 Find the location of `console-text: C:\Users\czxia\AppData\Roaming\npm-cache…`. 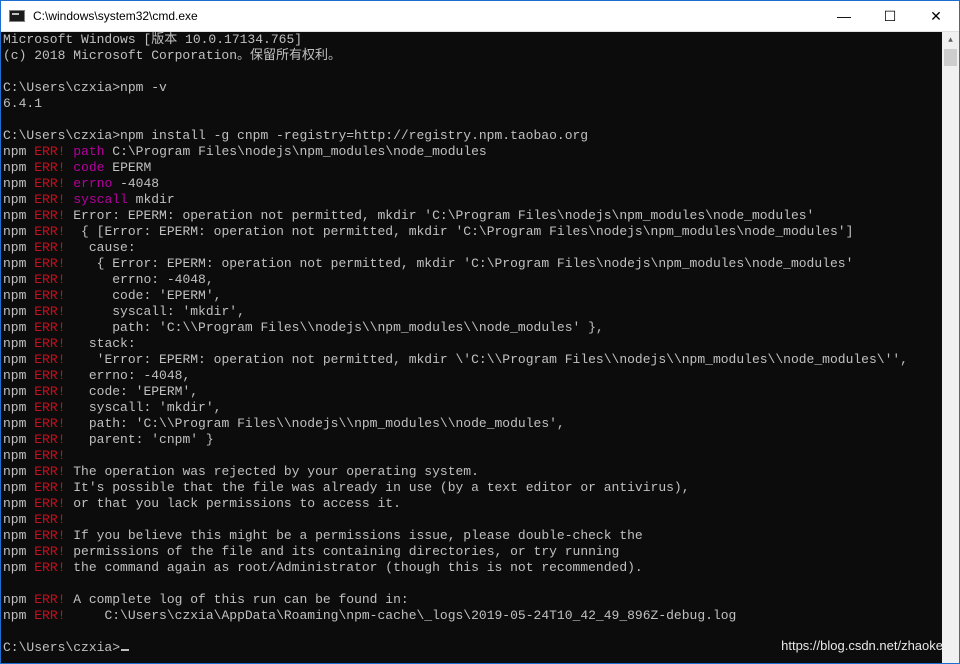

console-text: C:\Users\czxia\AppData\Roaming\npm-cache… is located at coordinates (401, 615).